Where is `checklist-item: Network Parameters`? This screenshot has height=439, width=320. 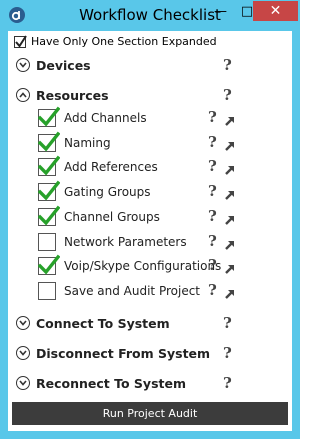
checklist-item: Network Parameters is located at coordinates (112, 242).